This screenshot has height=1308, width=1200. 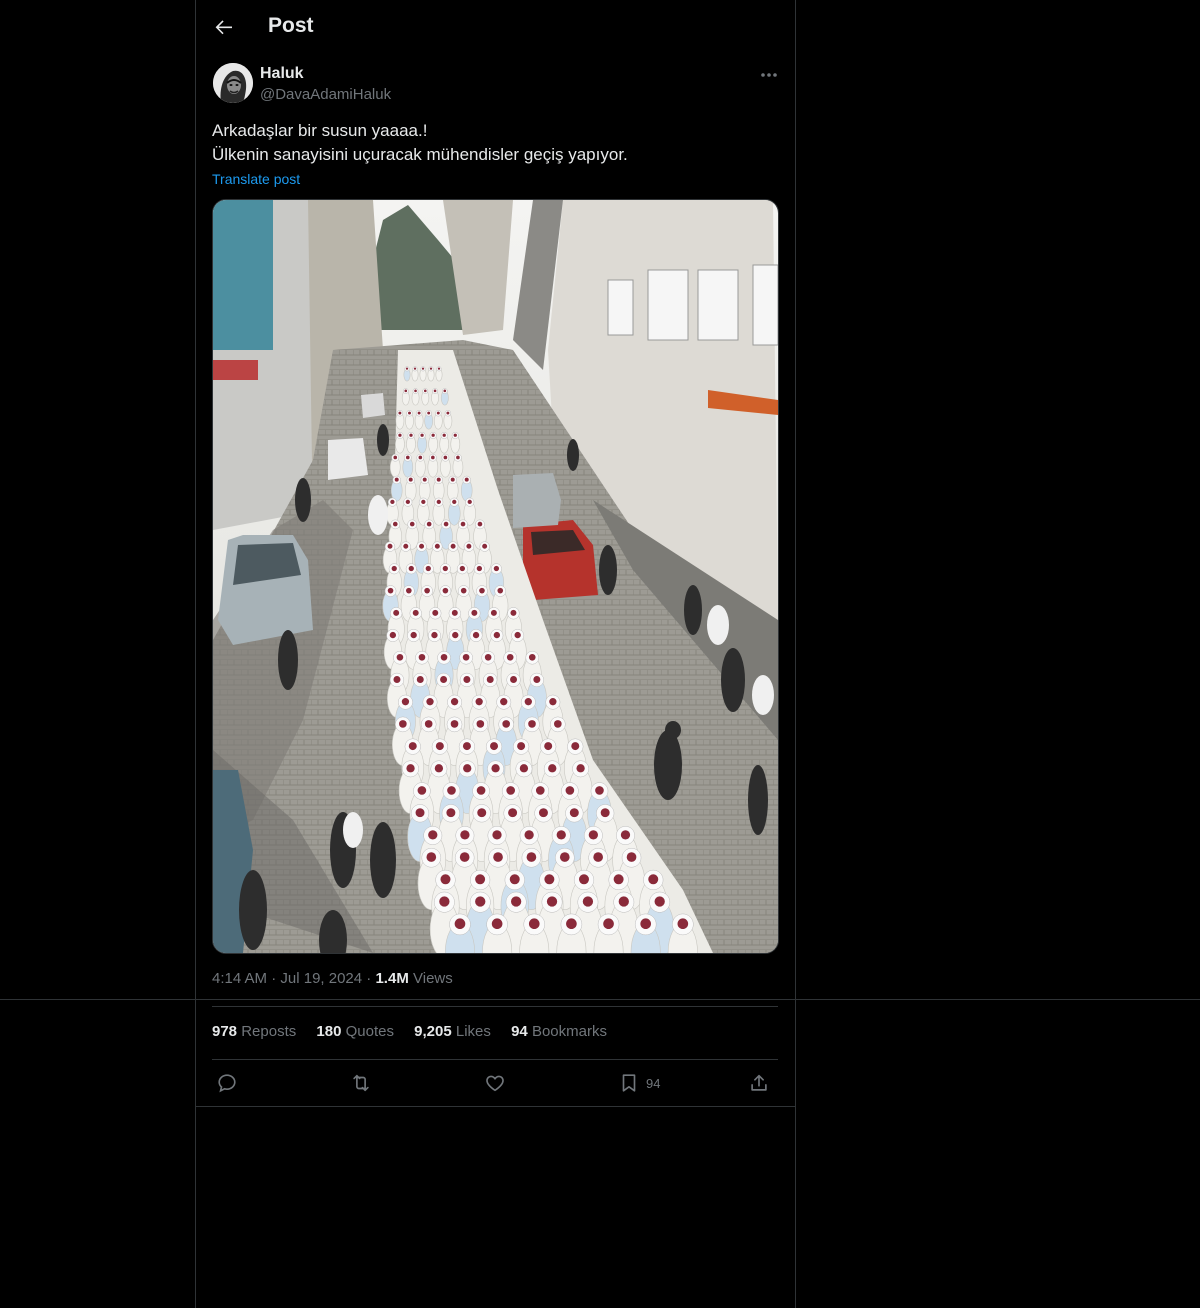 What do you see at coordinates (291, 25) in the screenshot?
I see `page-title: Post` at bounding box center [291, 25].